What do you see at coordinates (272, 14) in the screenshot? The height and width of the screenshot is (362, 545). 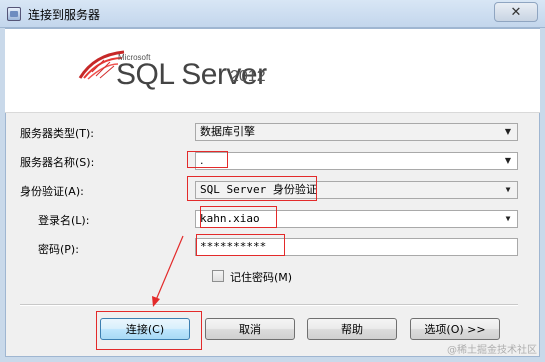 I see `title-bar: 连接到服务器 ✕` at bounding box center [272, 14].